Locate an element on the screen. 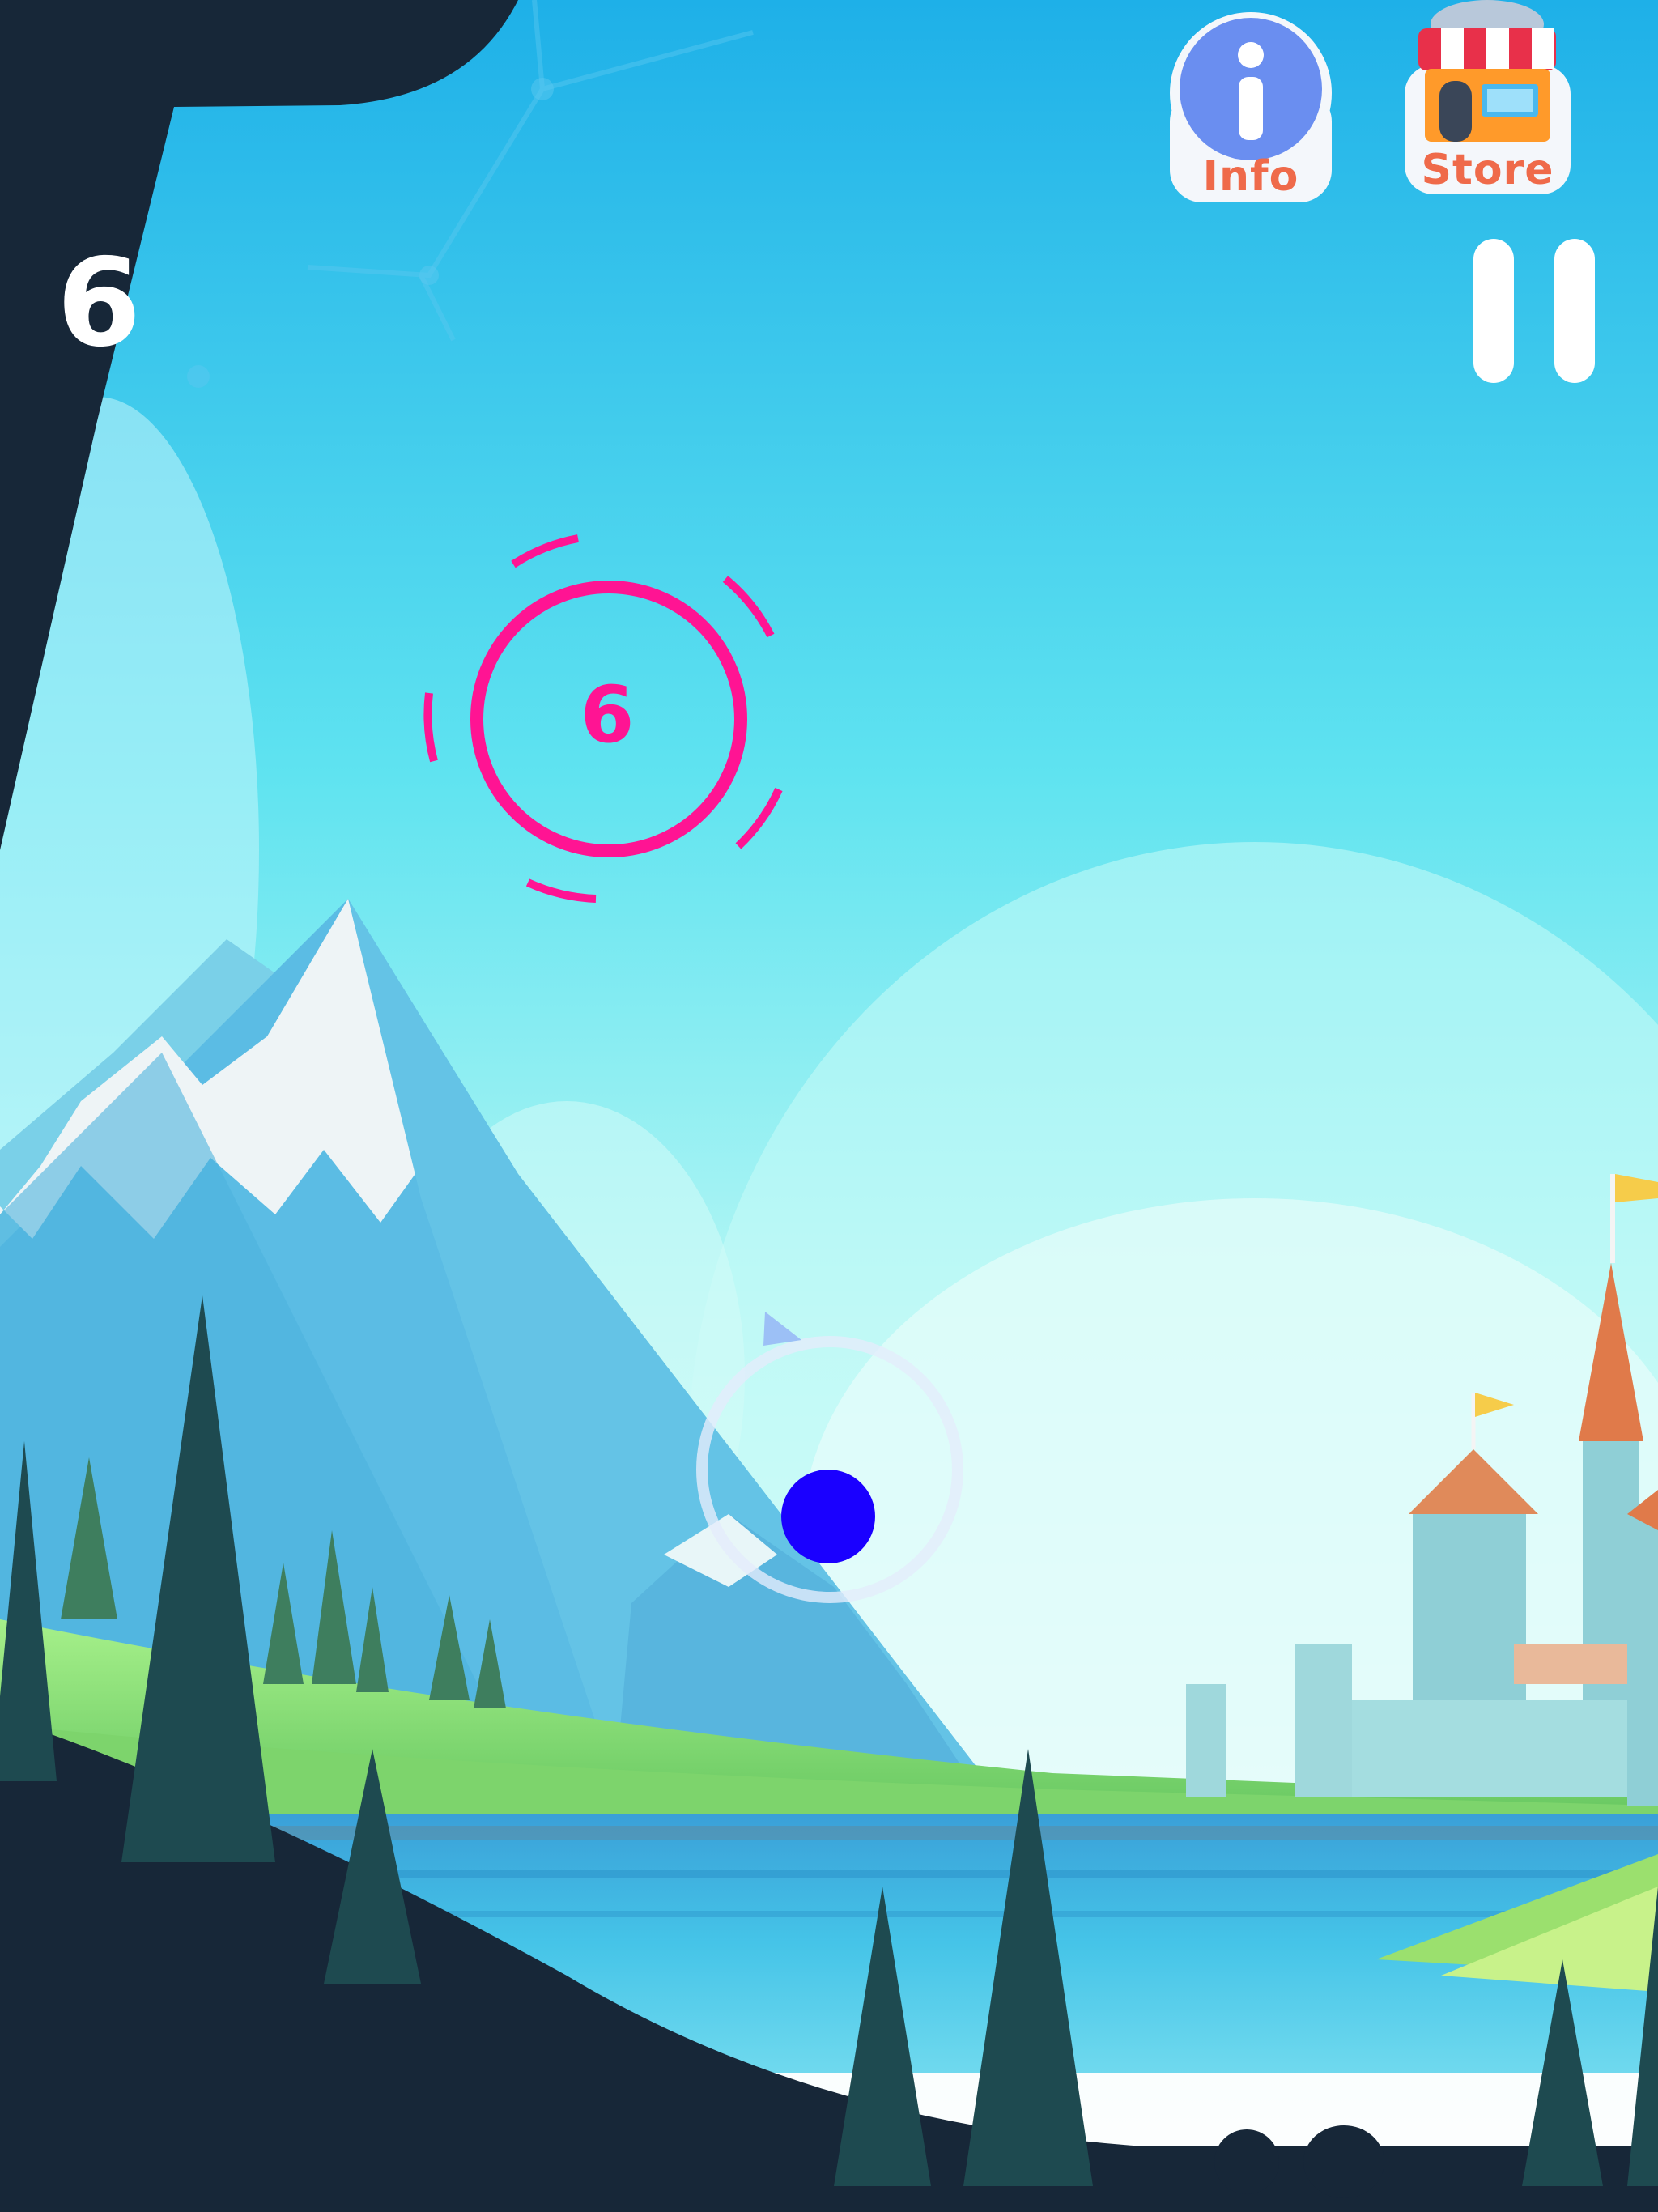 Image resolution: width=1658 pixels, height=2212 pixels. score-counter: 6 is located at coordinates (99, 303).